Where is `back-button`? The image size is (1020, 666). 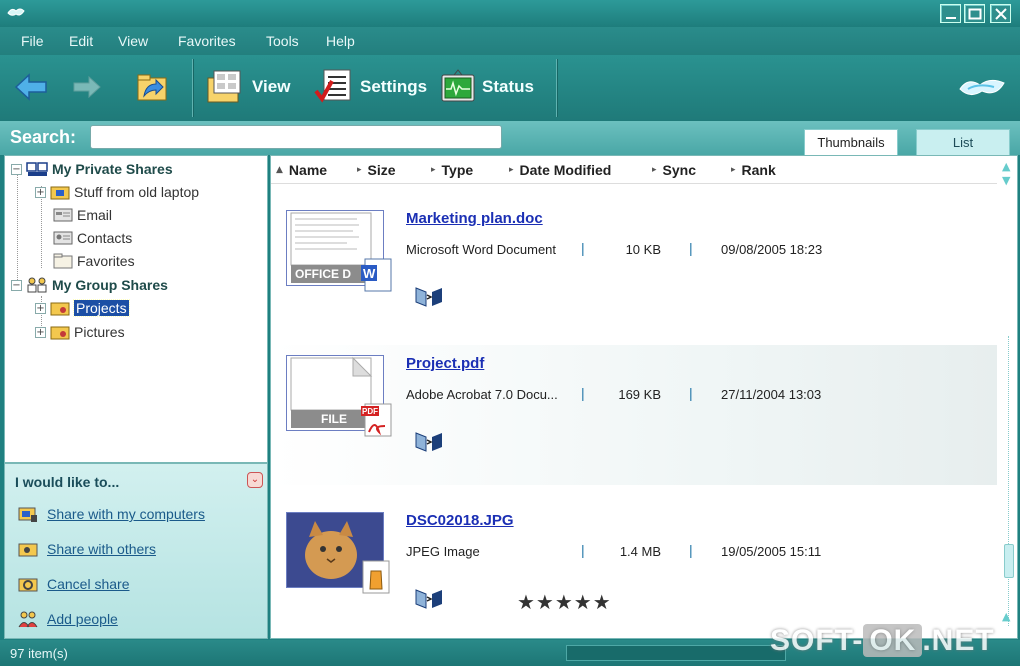
back-button is located at coordinates (31, 87).